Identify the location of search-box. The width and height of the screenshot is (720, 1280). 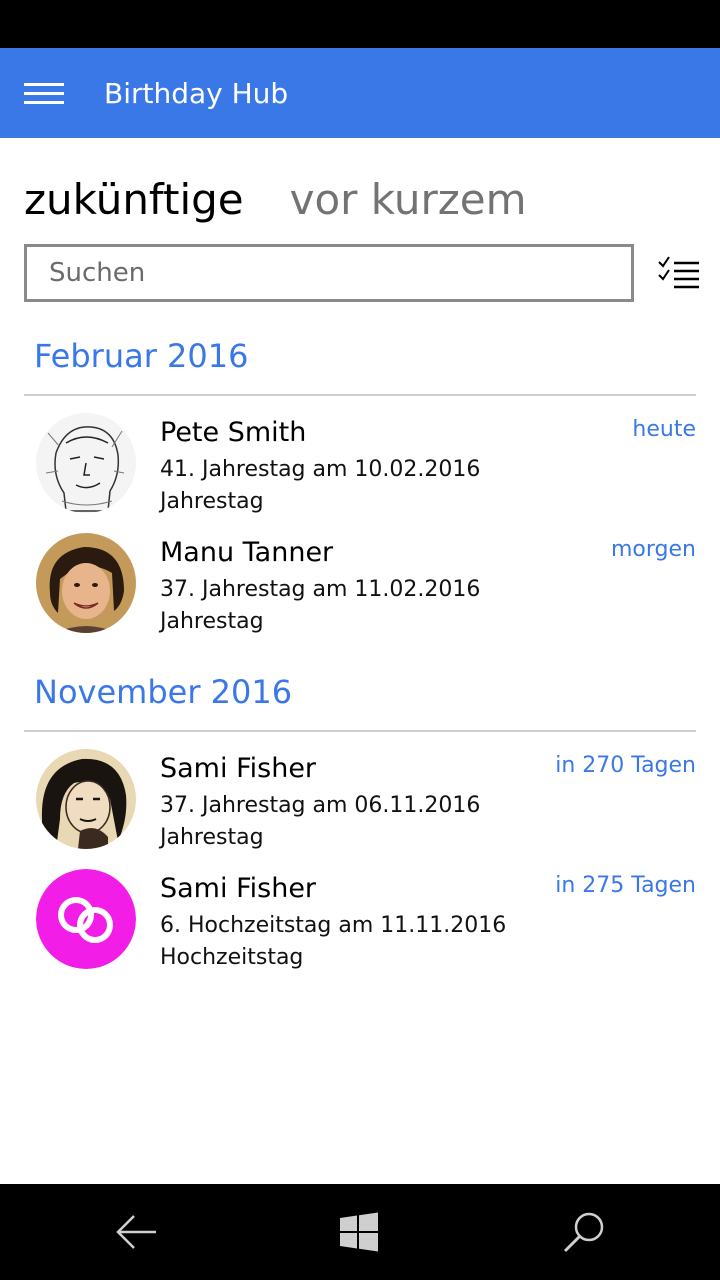
(329, 273).